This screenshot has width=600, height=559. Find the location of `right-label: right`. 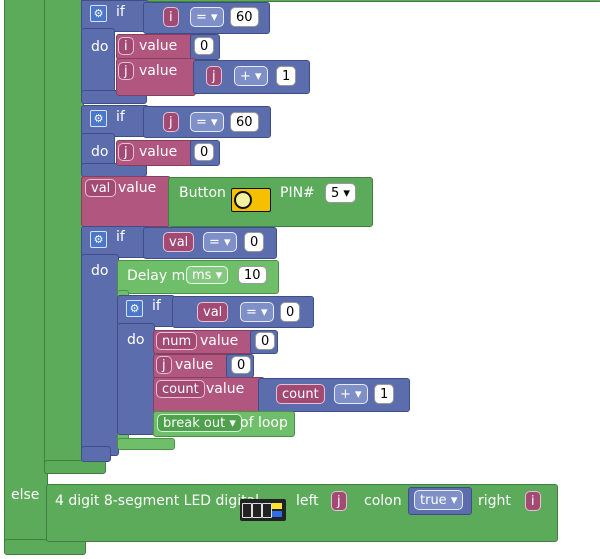

right-label: right is located at coordinates (494, 501).